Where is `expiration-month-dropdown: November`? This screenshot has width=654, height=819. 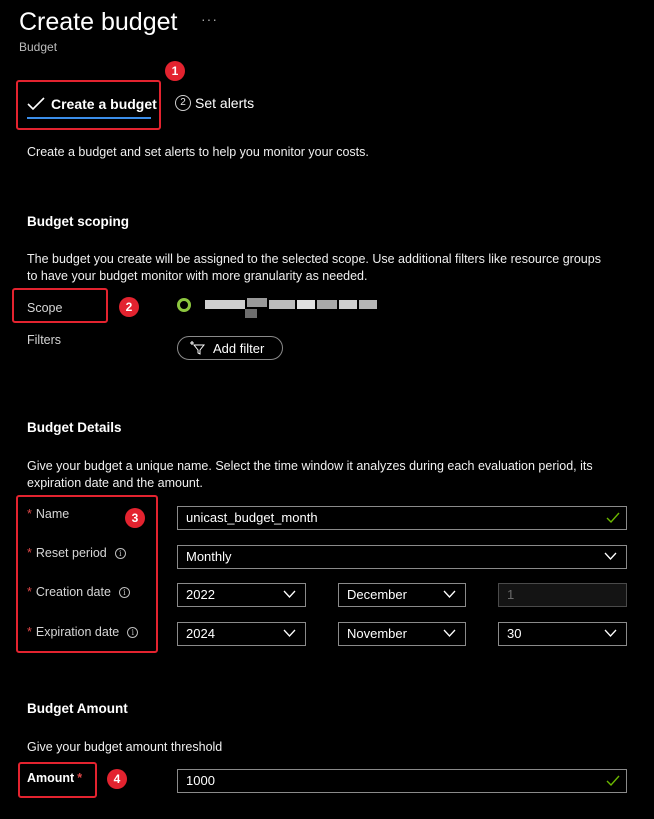
expiration-month-dropdown: November is located at coordinates (402, 634).